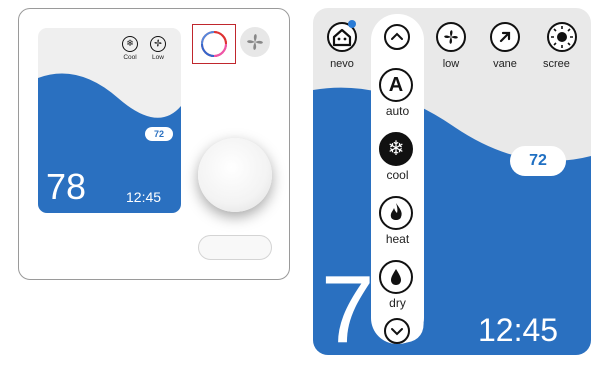  What do you see at coordinates (158, 57) in the screenshot?
I see `mini-fan-label: Low` at bounding box center [158, 57].